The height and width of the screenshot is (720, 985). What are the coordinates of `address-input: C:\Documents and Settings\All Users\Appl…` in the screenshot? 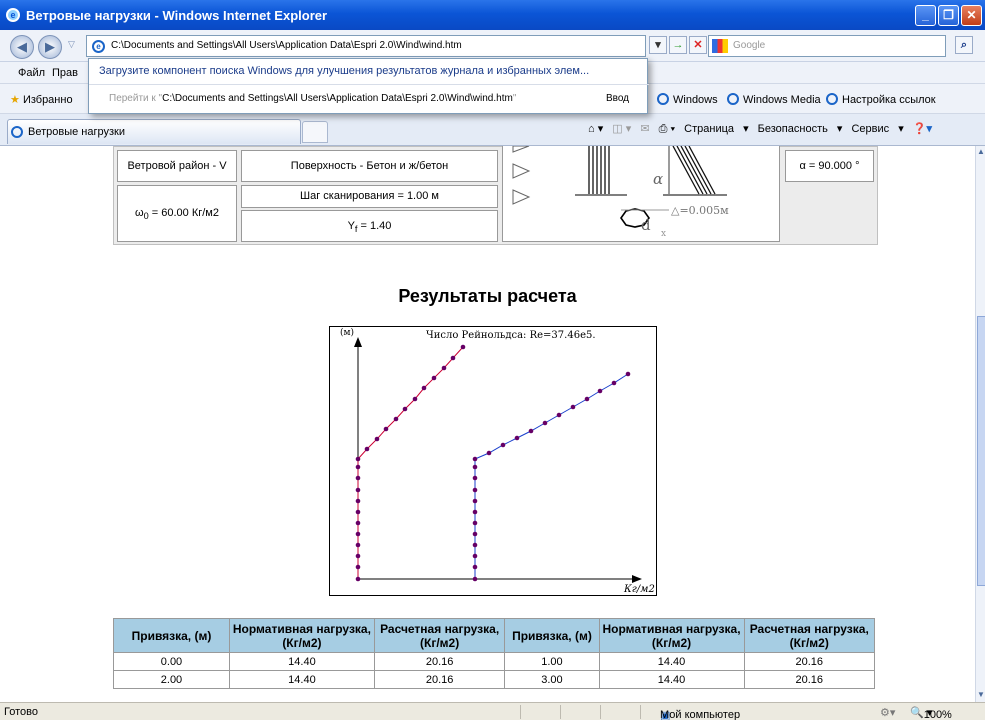 It's located at (286, 45).